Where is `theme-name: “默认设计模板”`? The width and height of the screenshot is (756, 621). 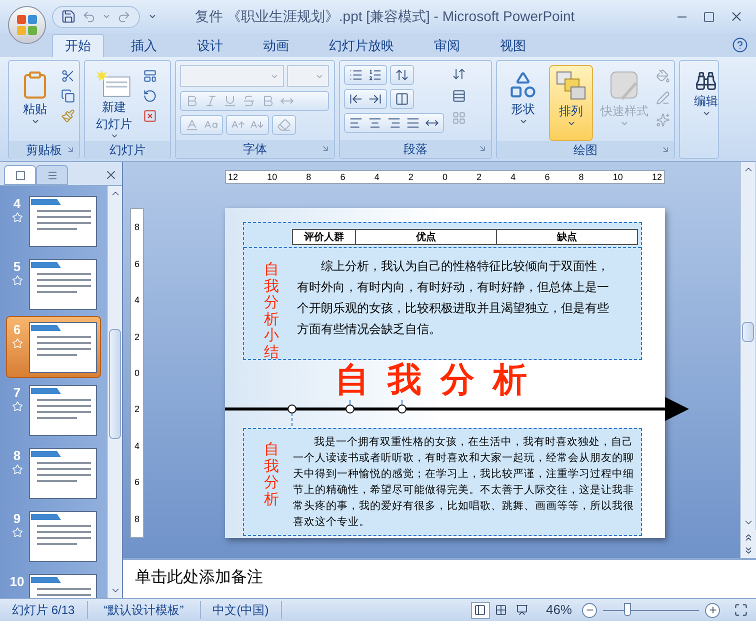
theme-name: “默认设计模板” is located at coordinates (144, 610).